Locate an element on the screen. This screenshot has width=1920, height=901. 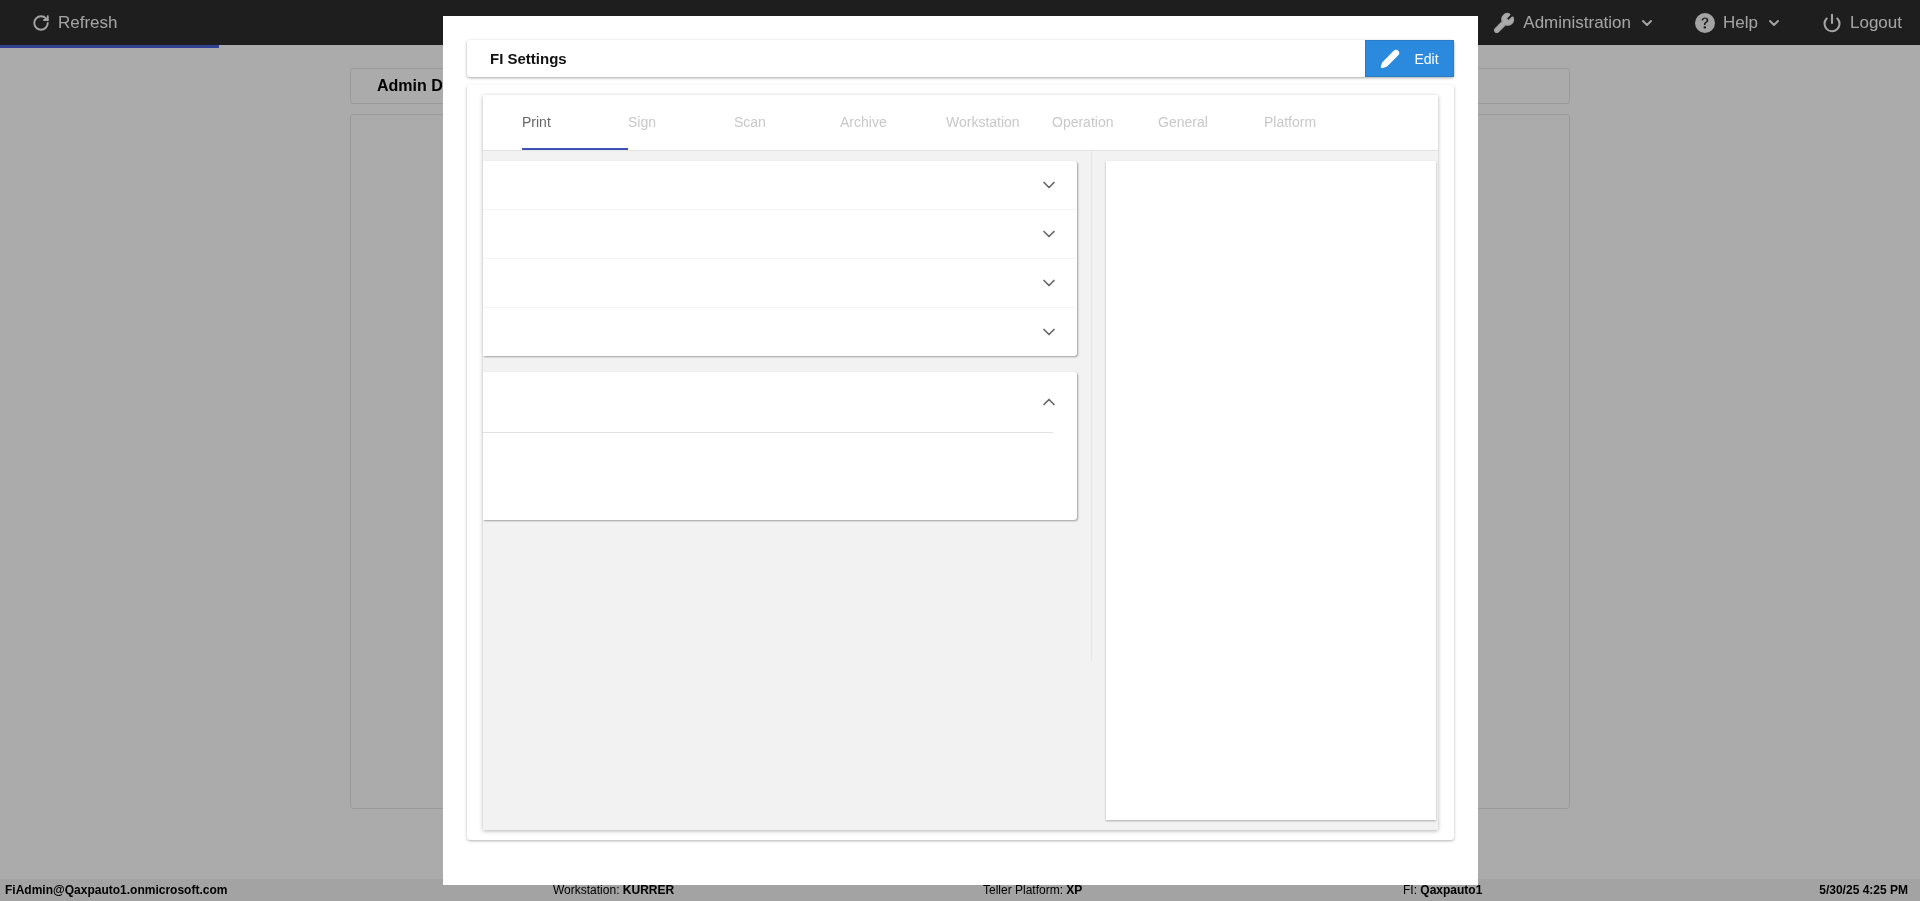
dialog-title: FI Settings is located at coordinates (528, 58).